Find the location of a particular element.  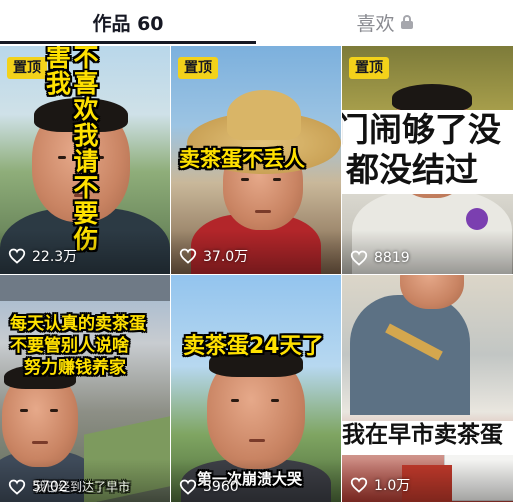

like-count-value: 22.3万 is located at coordinates (55, 257).